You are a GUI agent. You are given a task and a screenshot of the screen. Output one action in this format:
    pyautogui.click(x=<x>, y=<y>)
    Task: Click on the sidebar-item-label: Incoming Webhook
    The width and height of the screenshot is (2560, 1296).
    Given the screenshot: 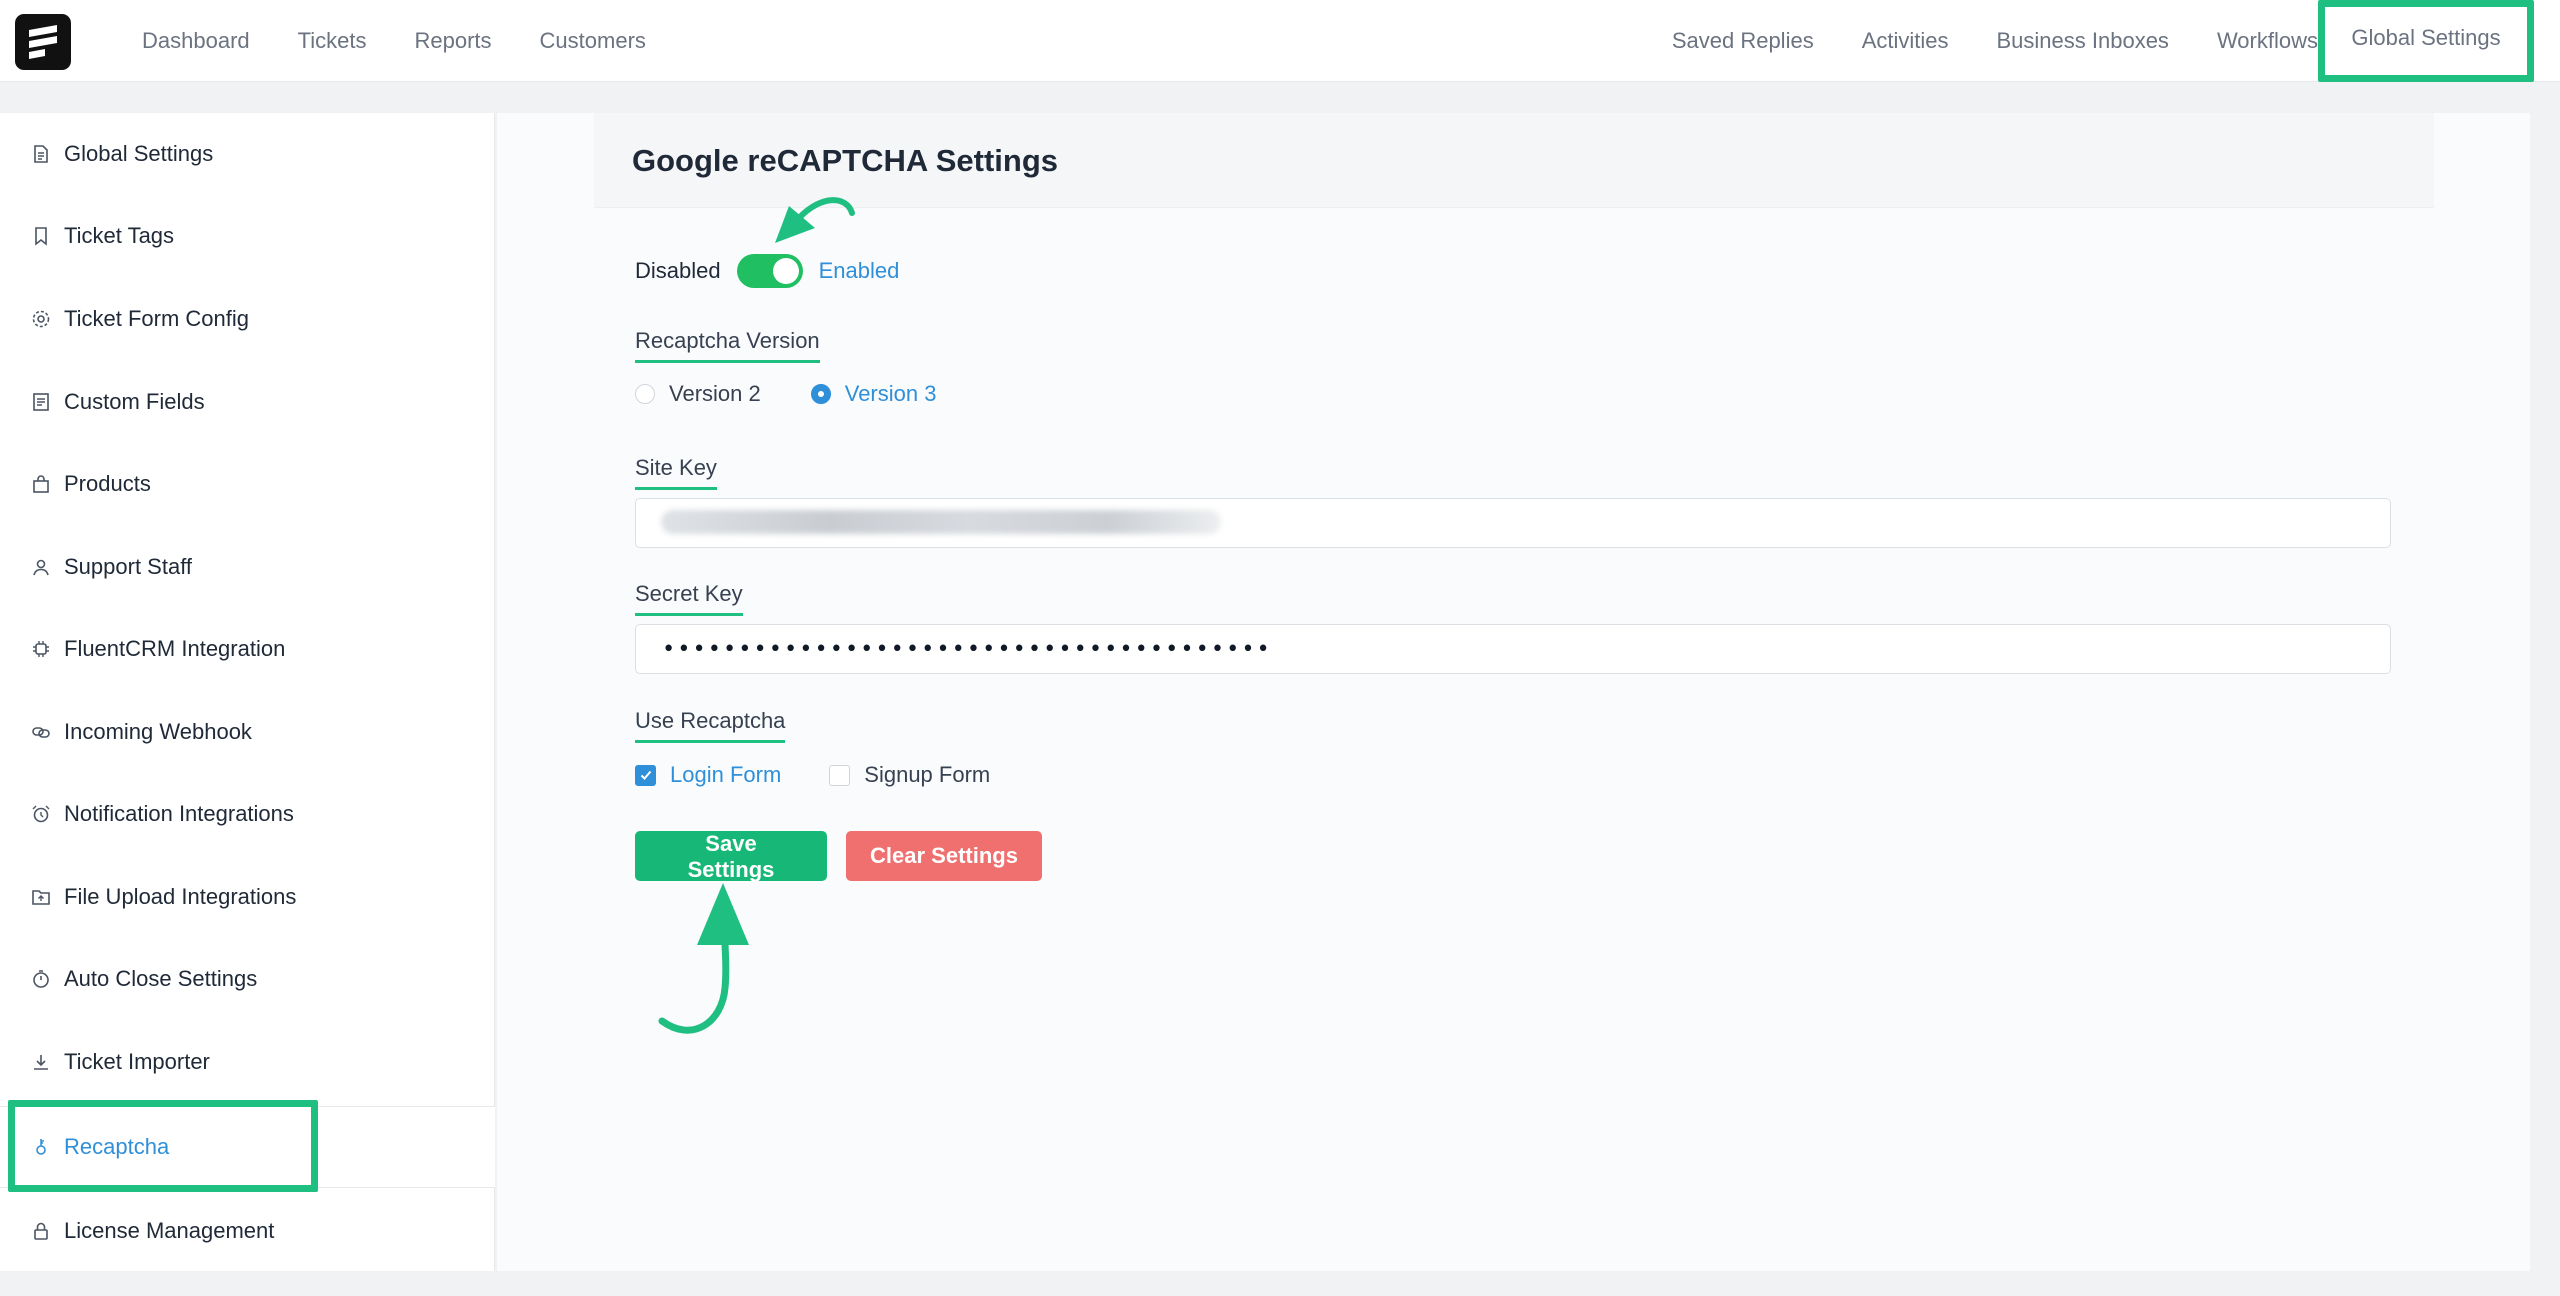 What is the action you would take?
    pyautogui.click(x=158, y=731)
    